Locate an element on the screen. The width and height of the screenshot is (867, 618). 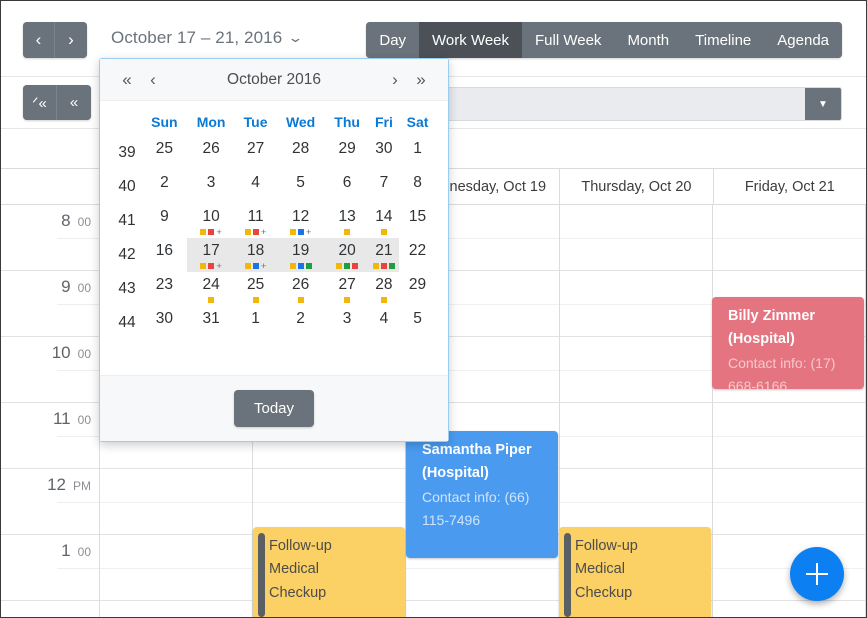
tab-timeline: Timeline is located at coordinates (723, 40).